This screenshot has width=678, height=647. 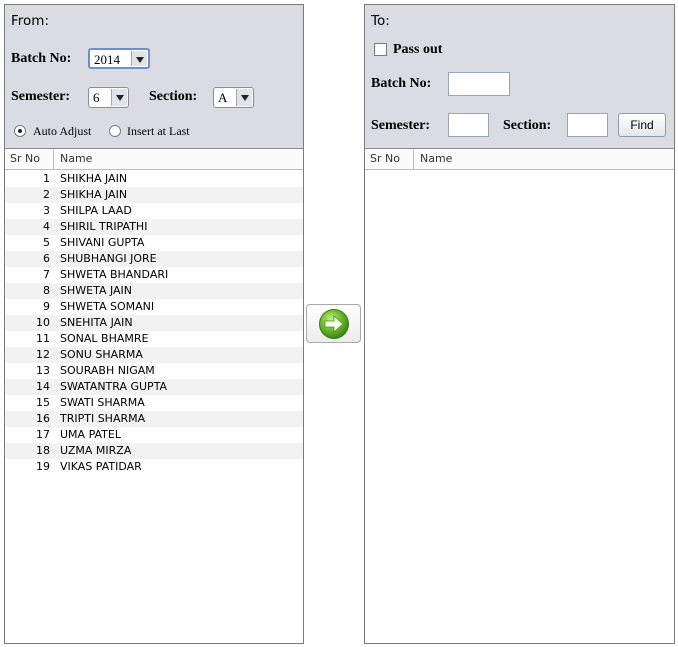 I want to click on srno-cell: 15, so click(x=43, y=402).